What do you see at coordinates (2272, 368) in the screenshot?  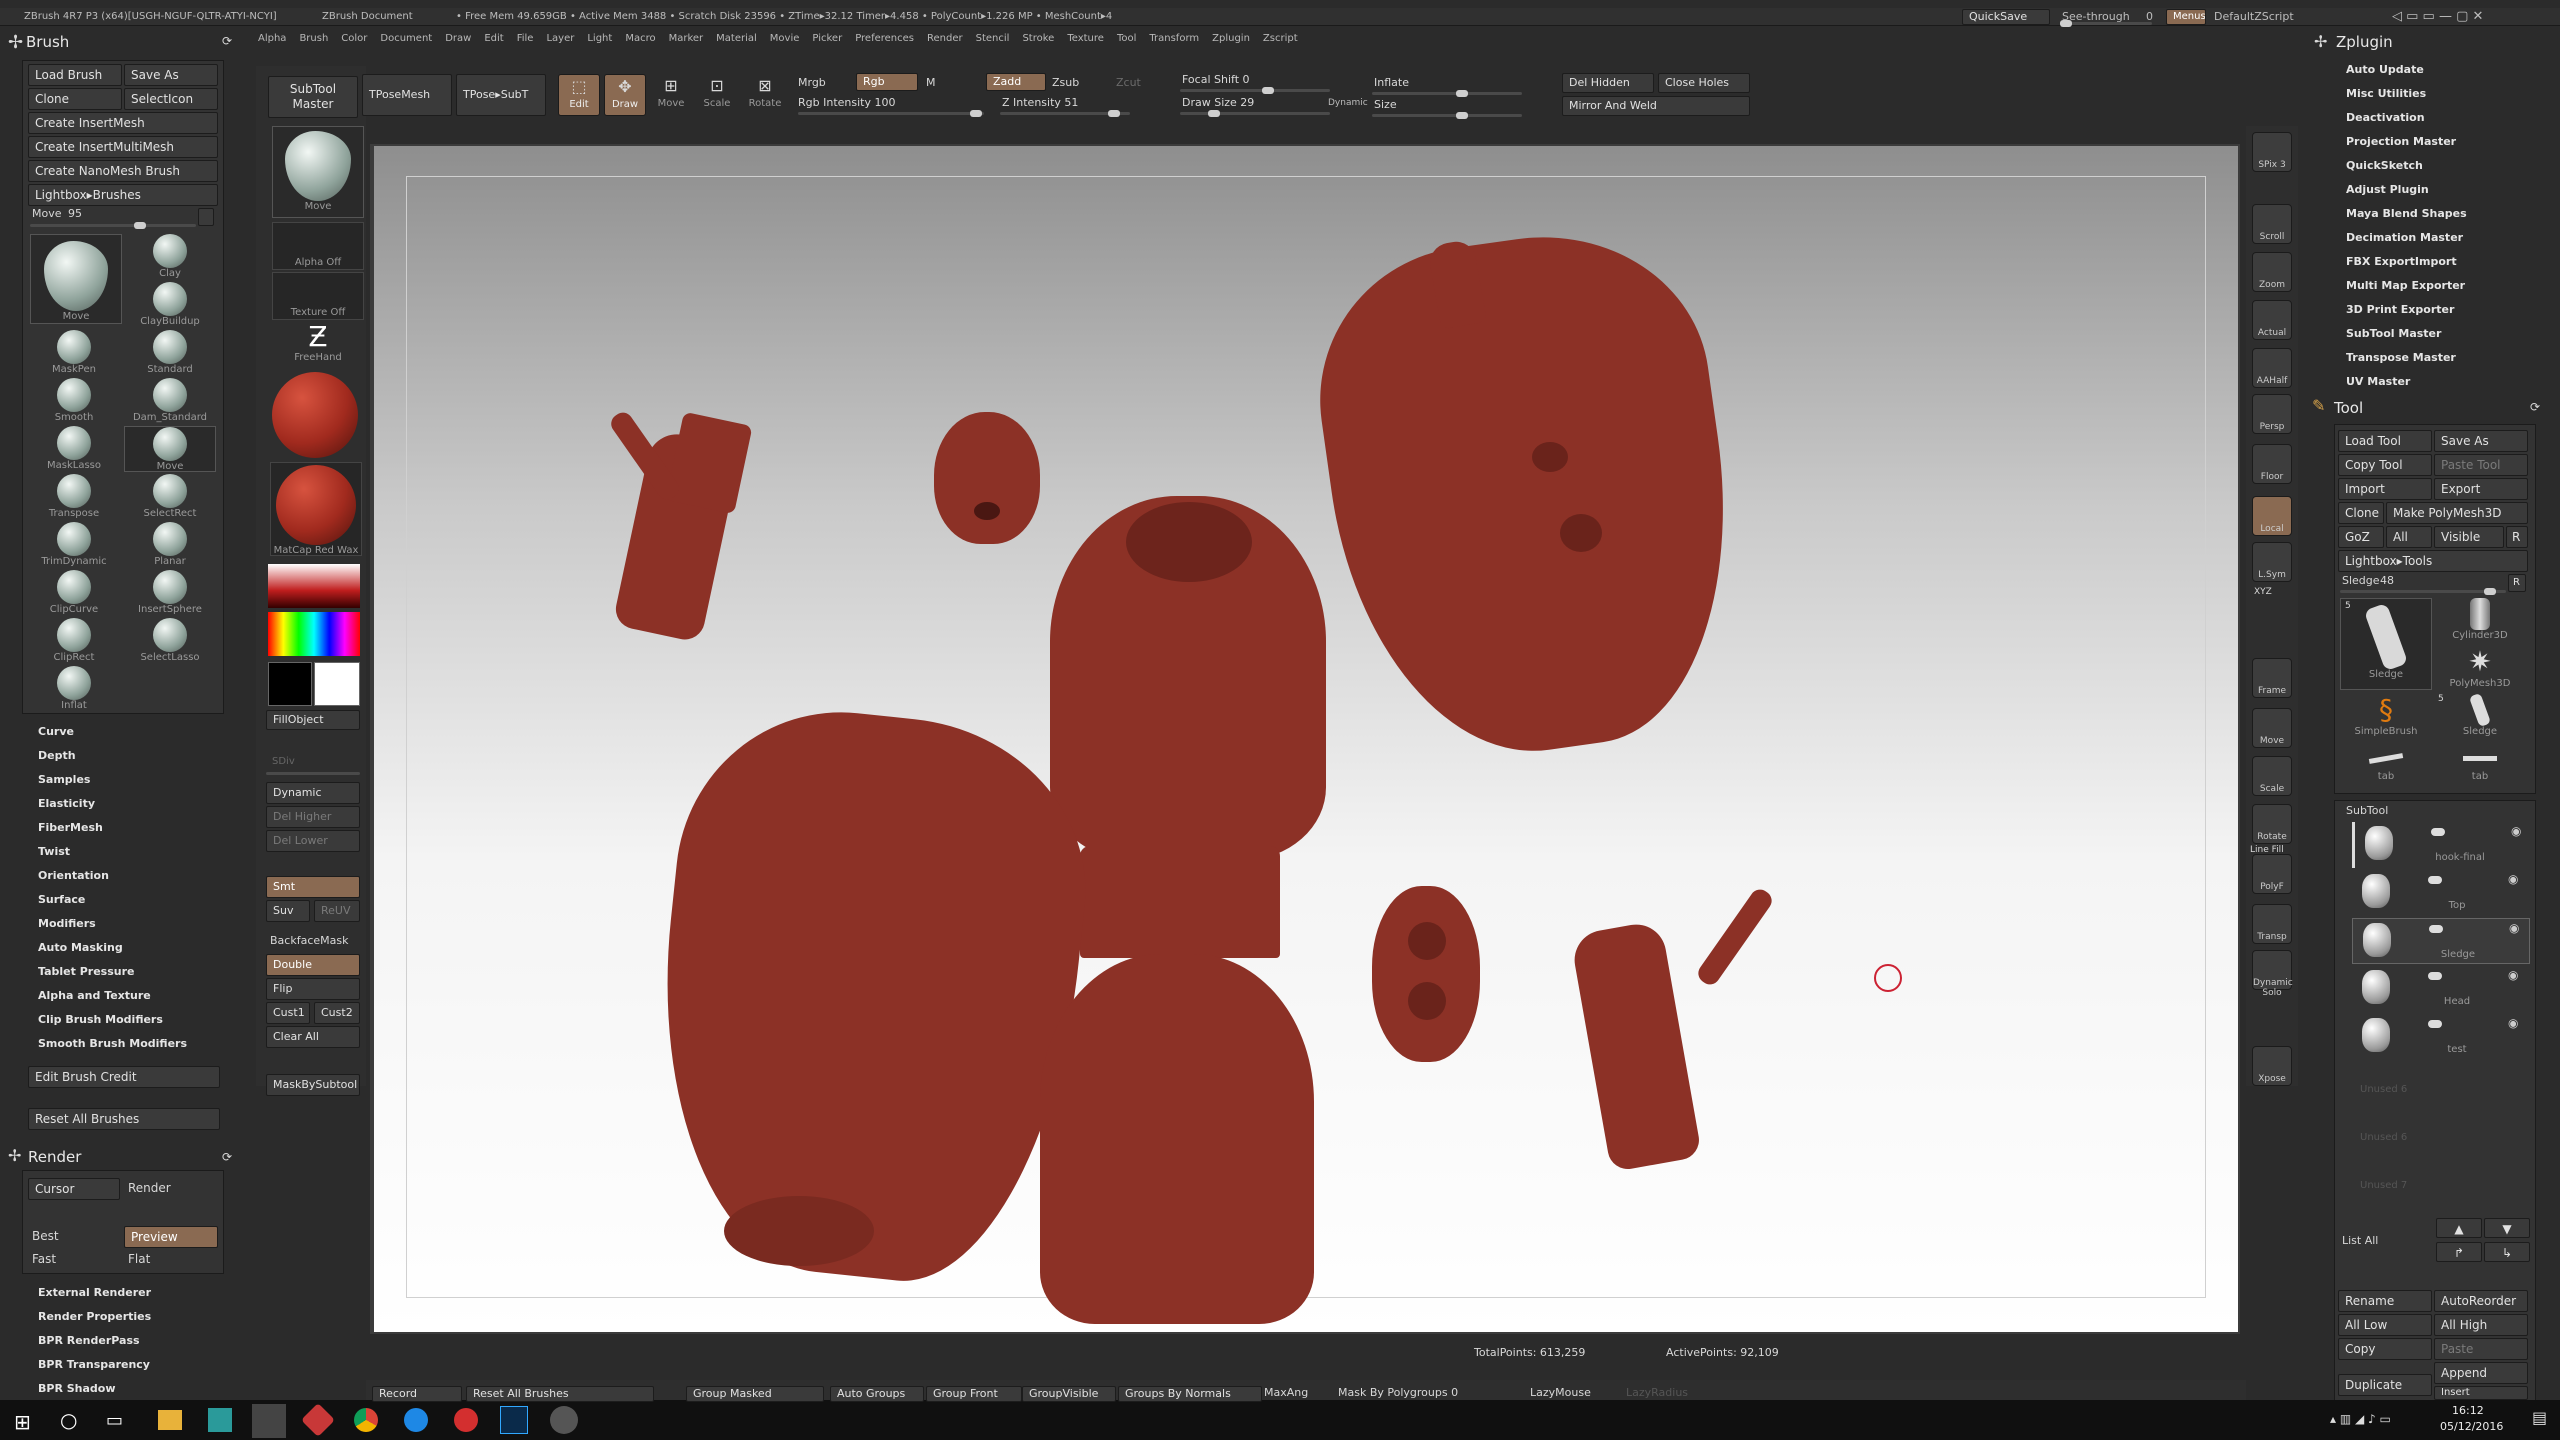 I see `right-shelf-aahalf: AAHalf` at bounding box center [2272, 368].